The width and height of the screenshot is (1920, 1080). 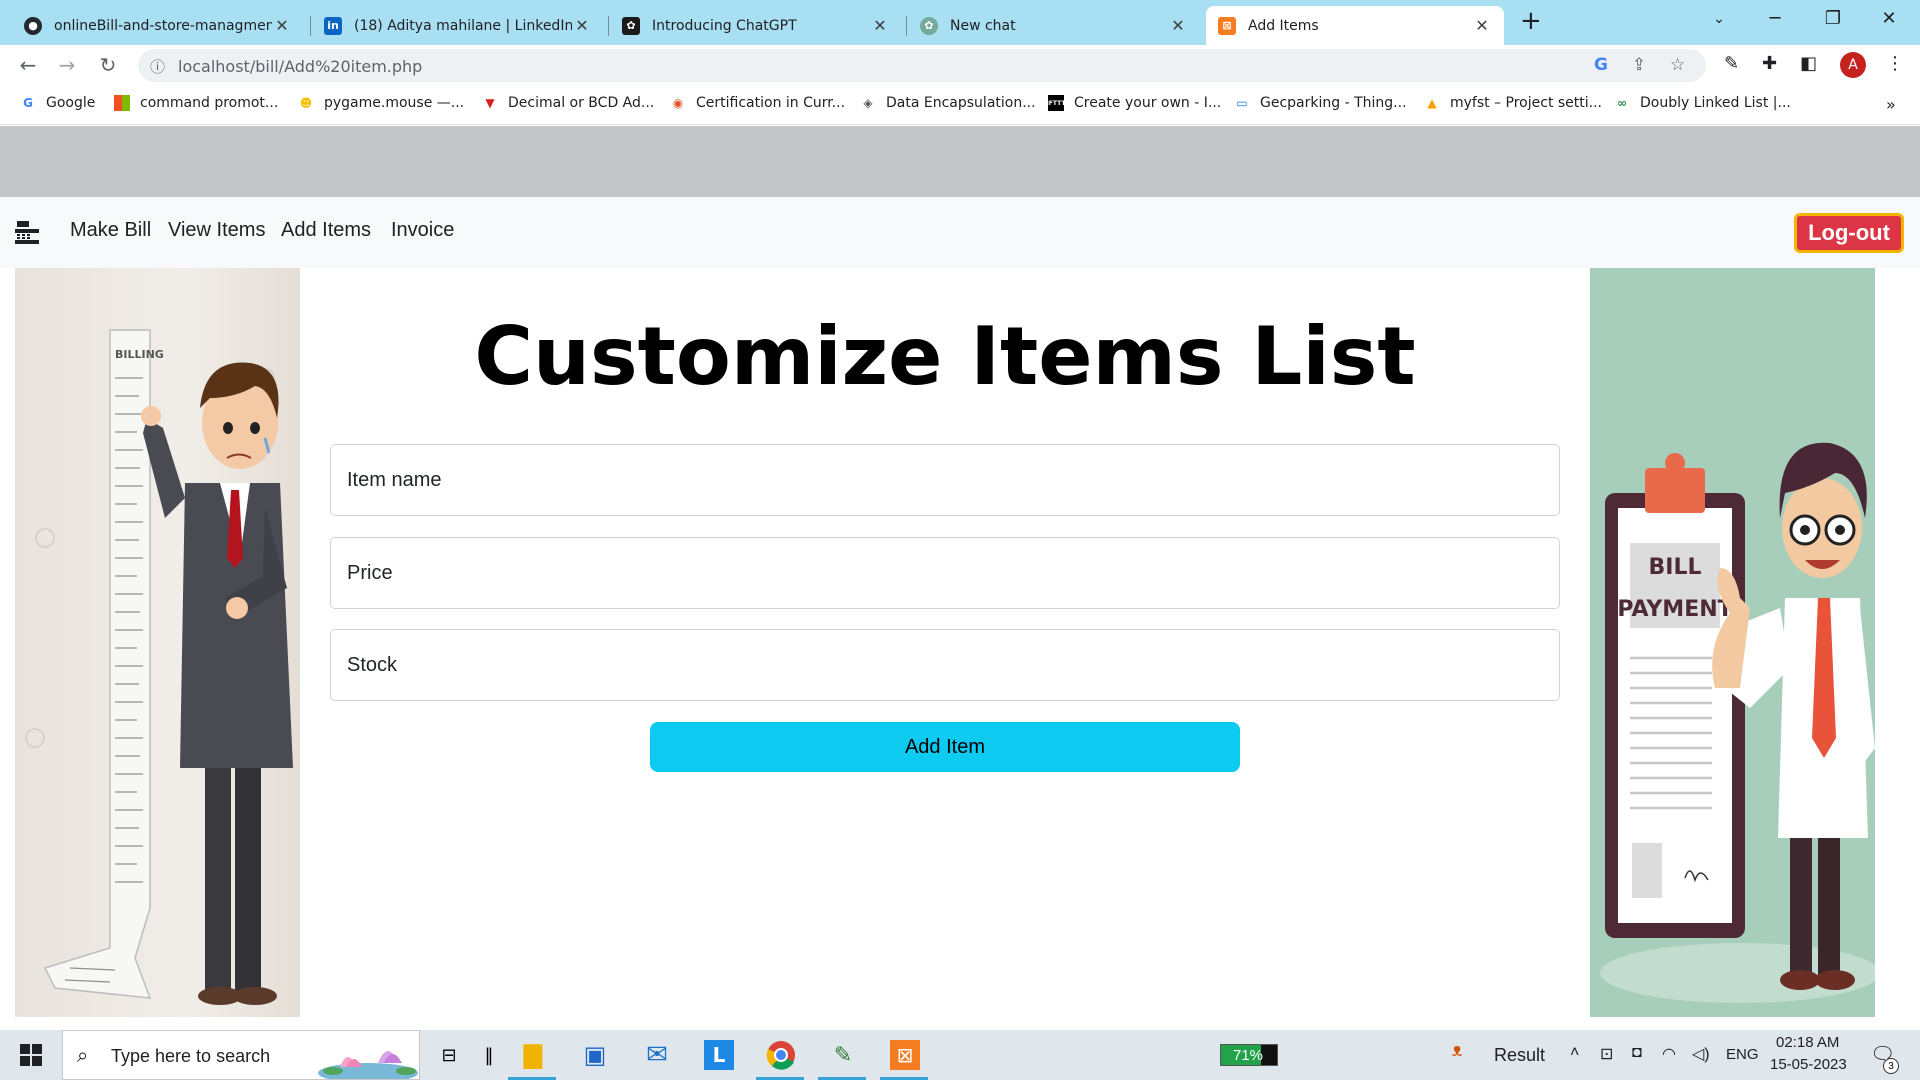 I want to click on share-icon: ⇪, so click(x=1639, y=65).